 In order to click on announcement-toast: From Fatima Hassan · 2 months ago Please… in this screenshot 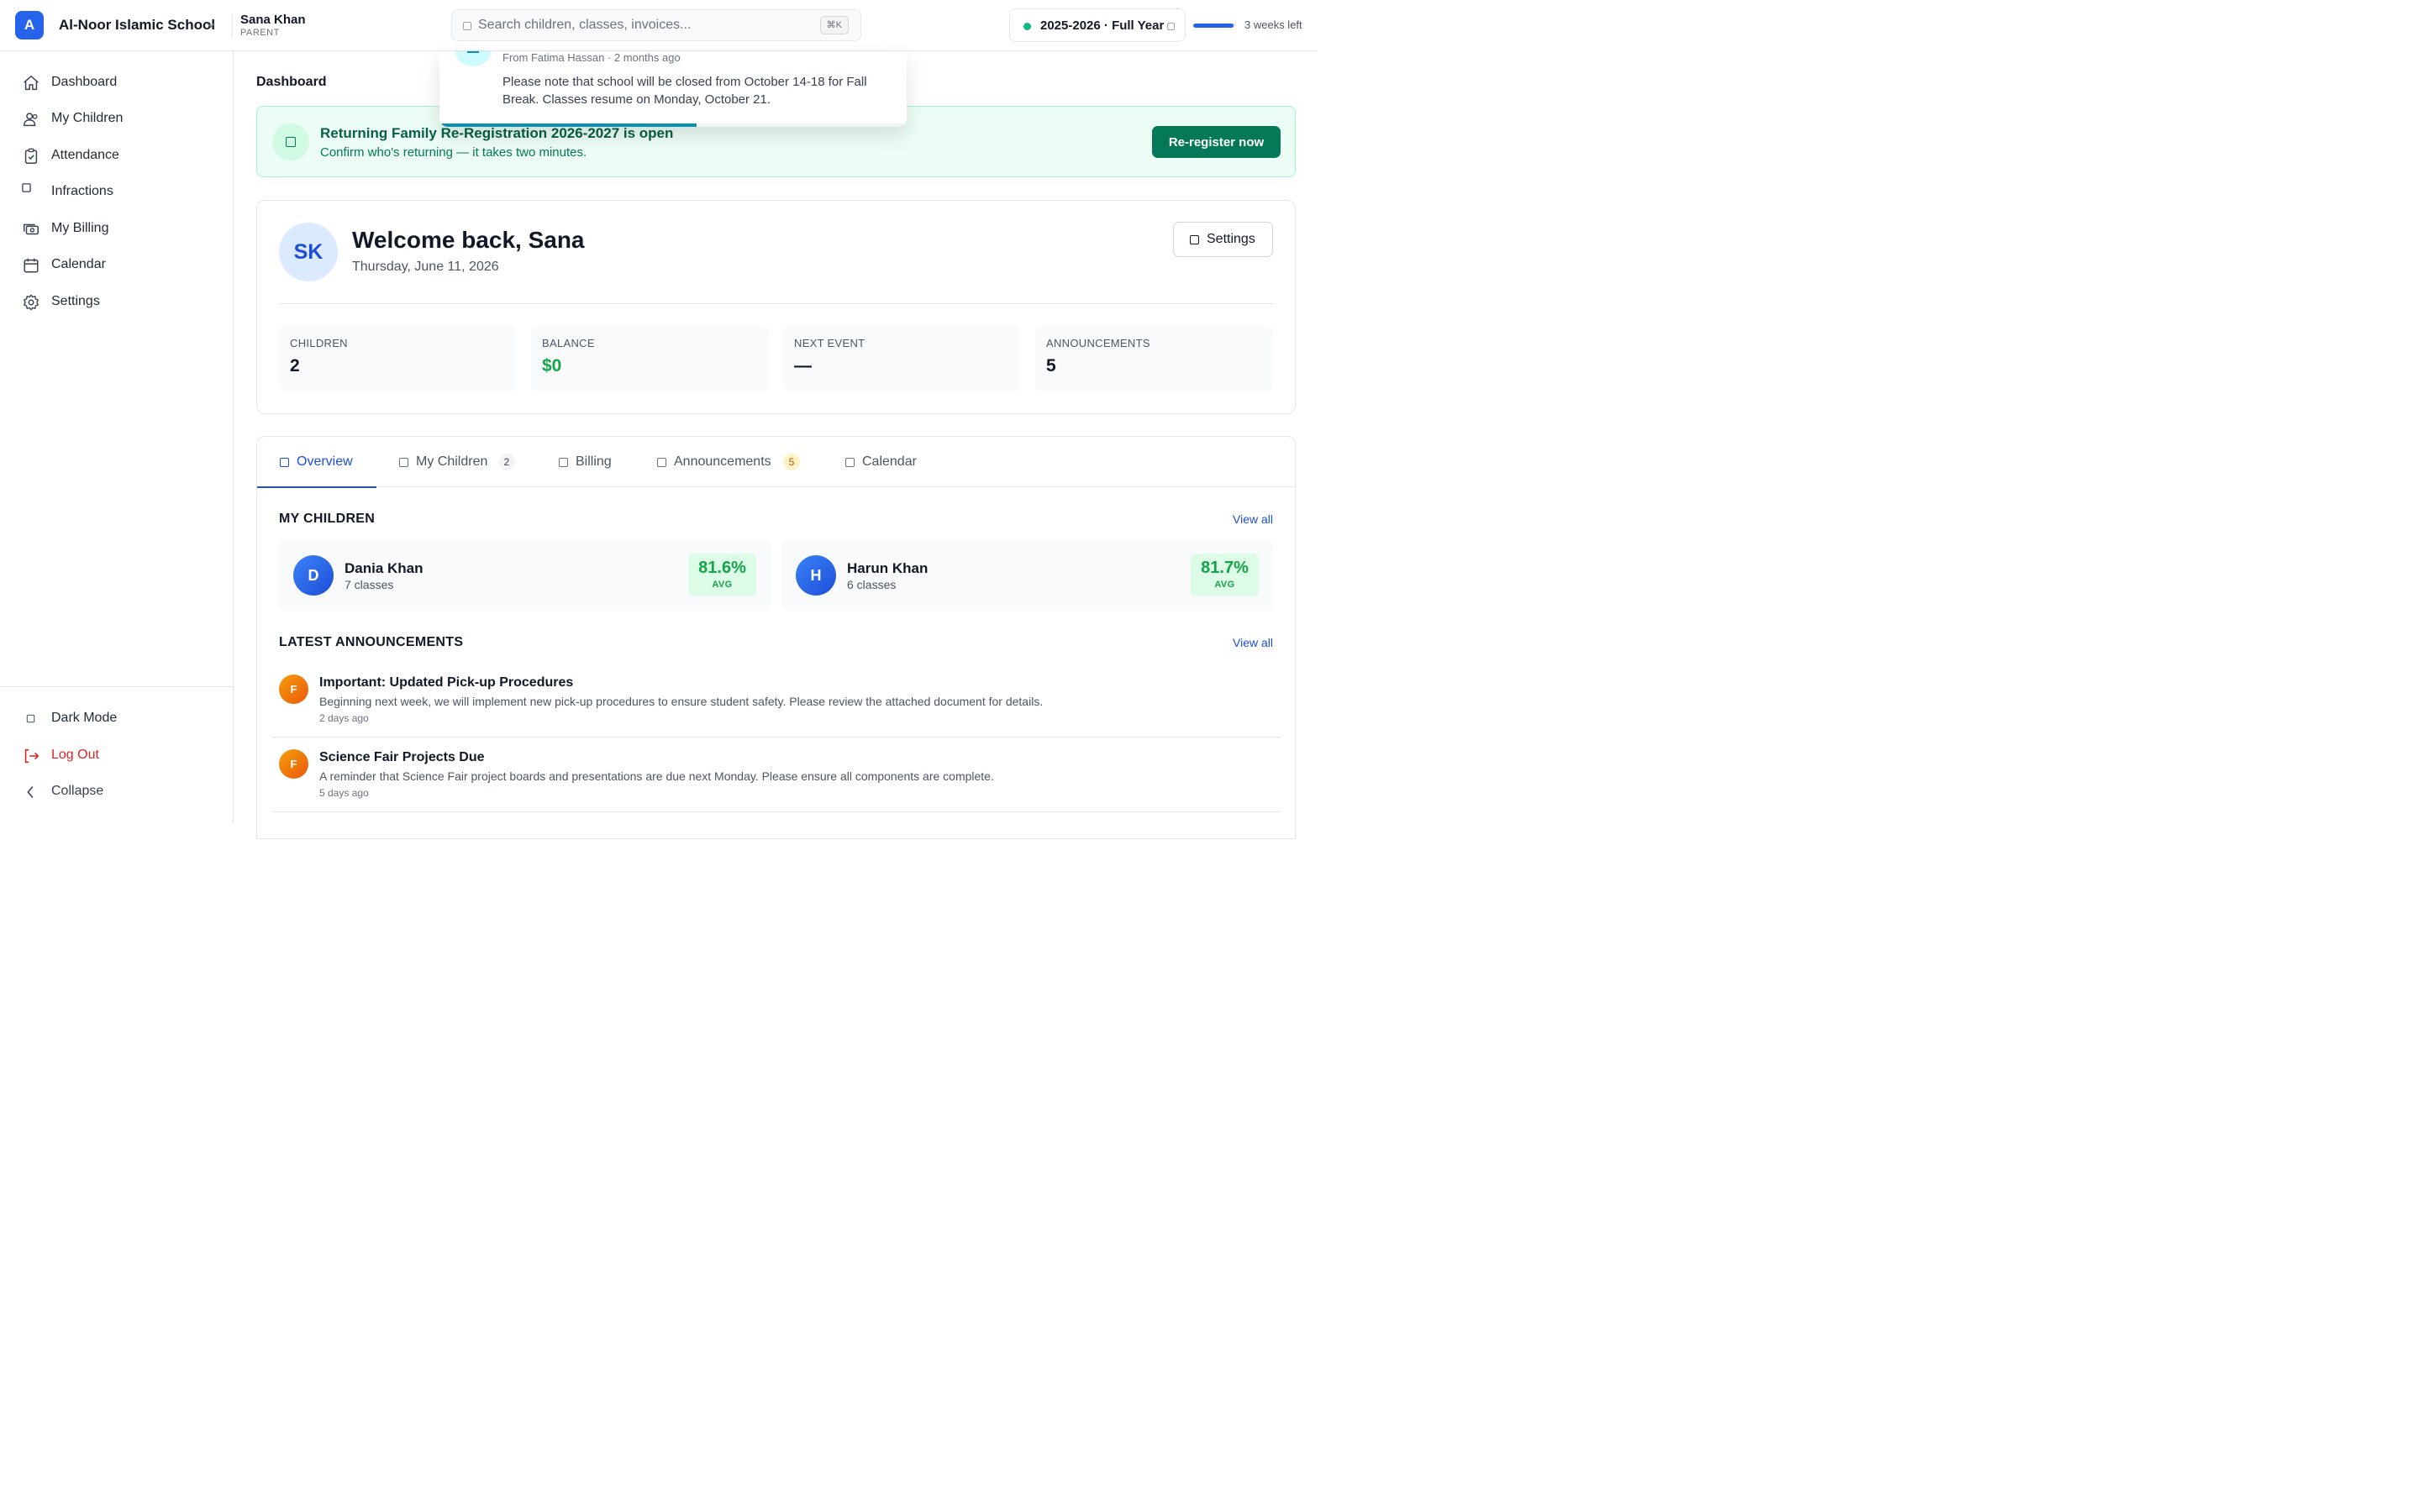, I will do `click(673, 89)`.